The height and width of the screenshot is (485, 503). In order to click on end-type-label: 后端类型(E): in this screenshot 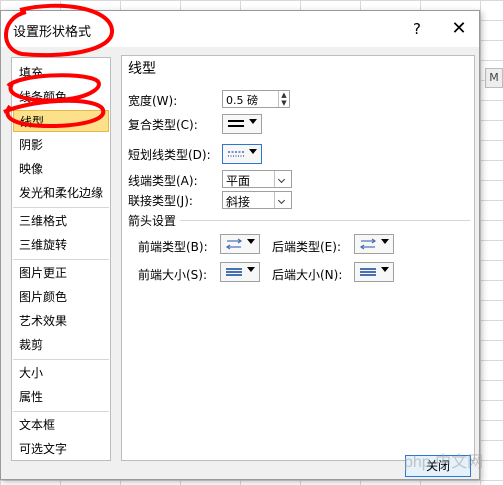, I will do `click(306, 247)`.